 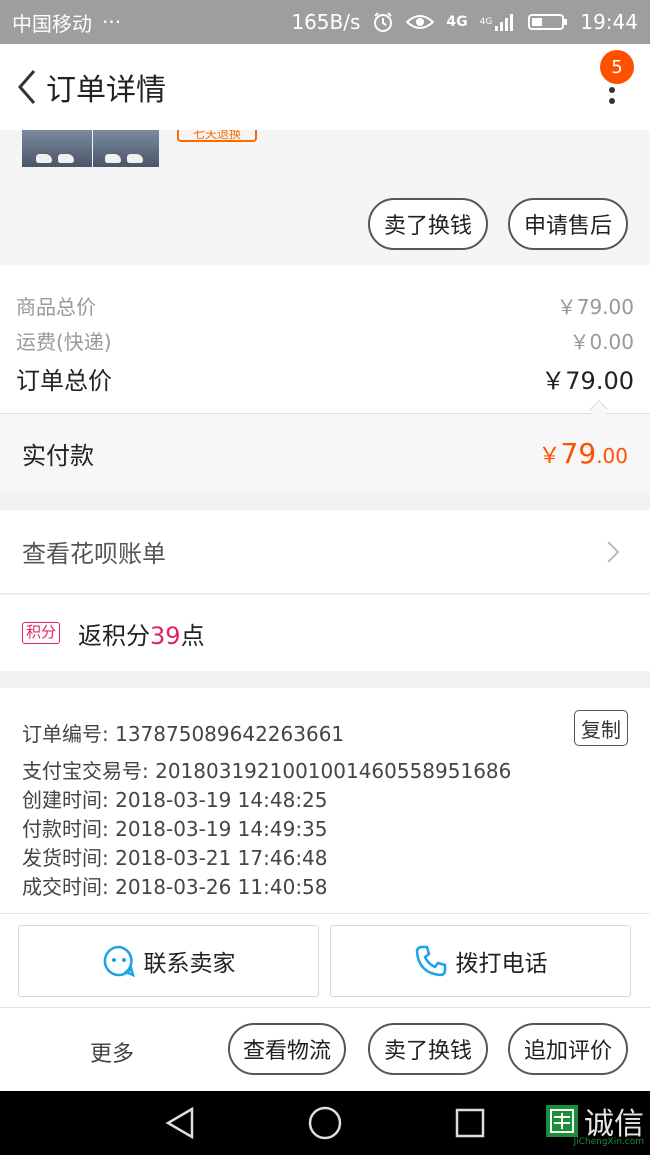 What do you see at coordinates (192, 635) in the screenshot?
I see `points-suffix: 点` at bounding box center [192, 635].